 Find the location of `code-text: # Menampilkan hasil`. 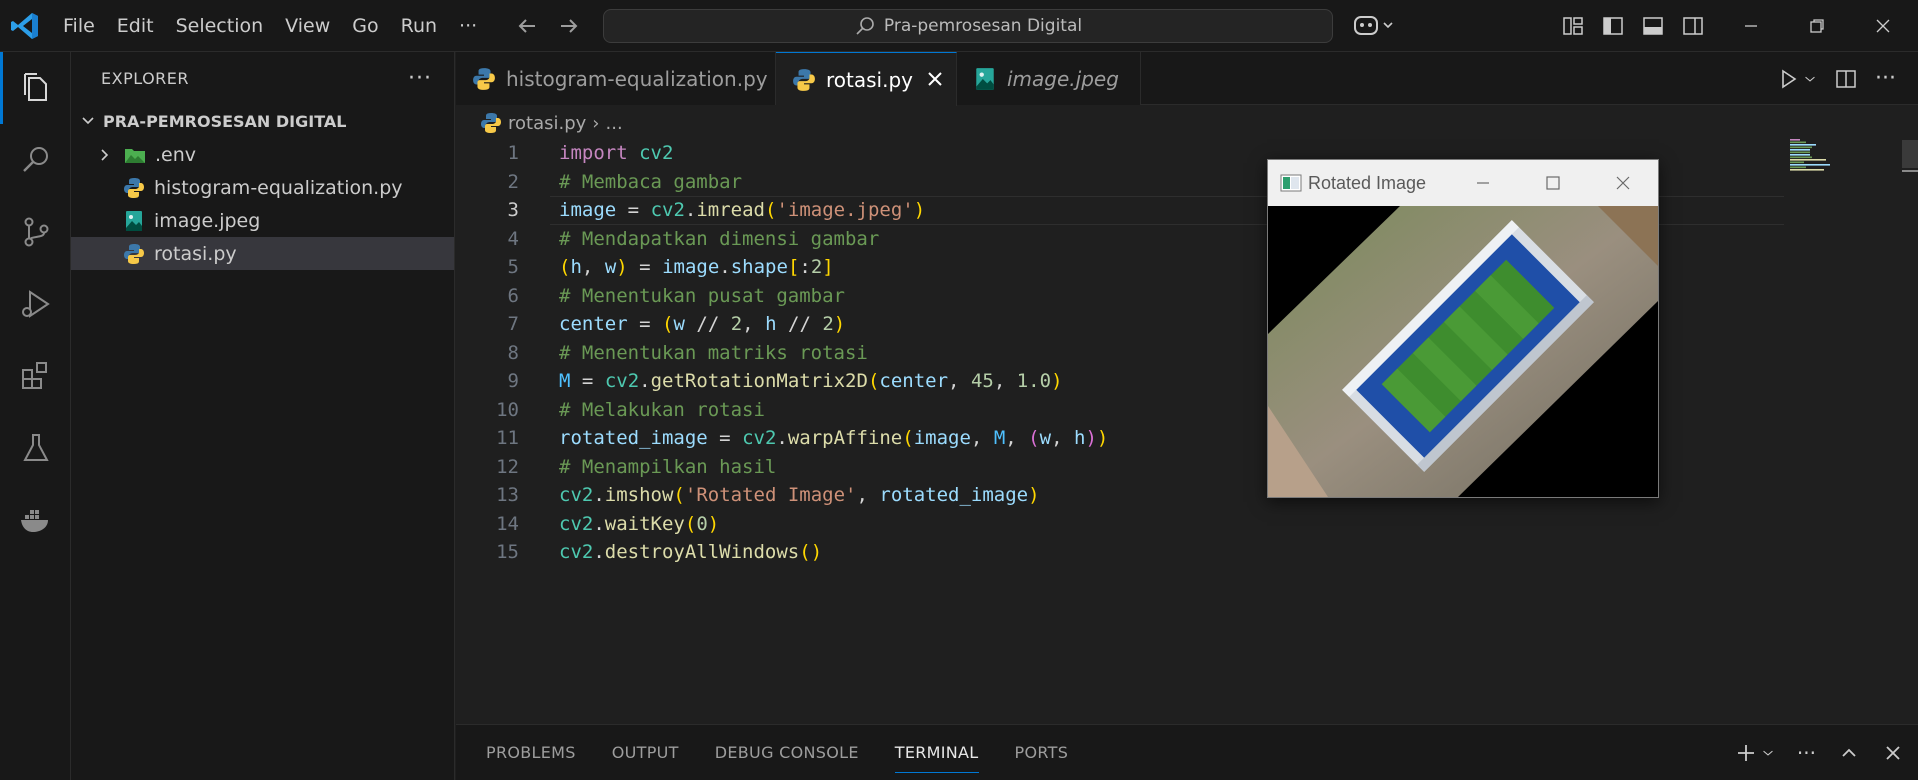

code-text: # Menampilkan hasil is located at coordinates (667, 467).